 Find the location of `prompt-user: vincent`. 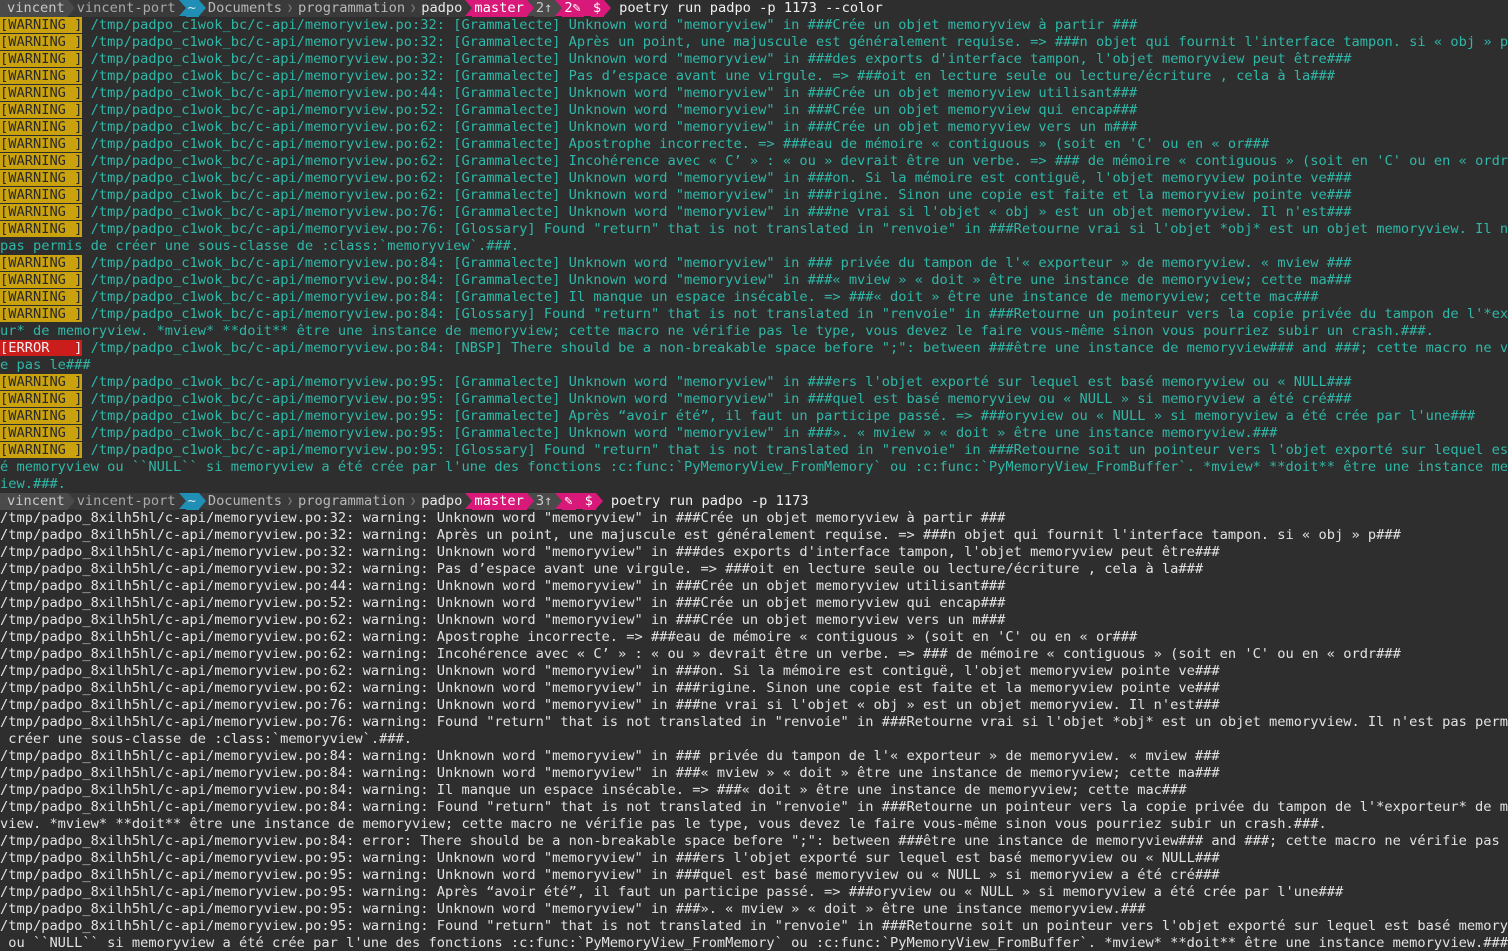

prompt-user: vincent is located at coordinates (34, 8).